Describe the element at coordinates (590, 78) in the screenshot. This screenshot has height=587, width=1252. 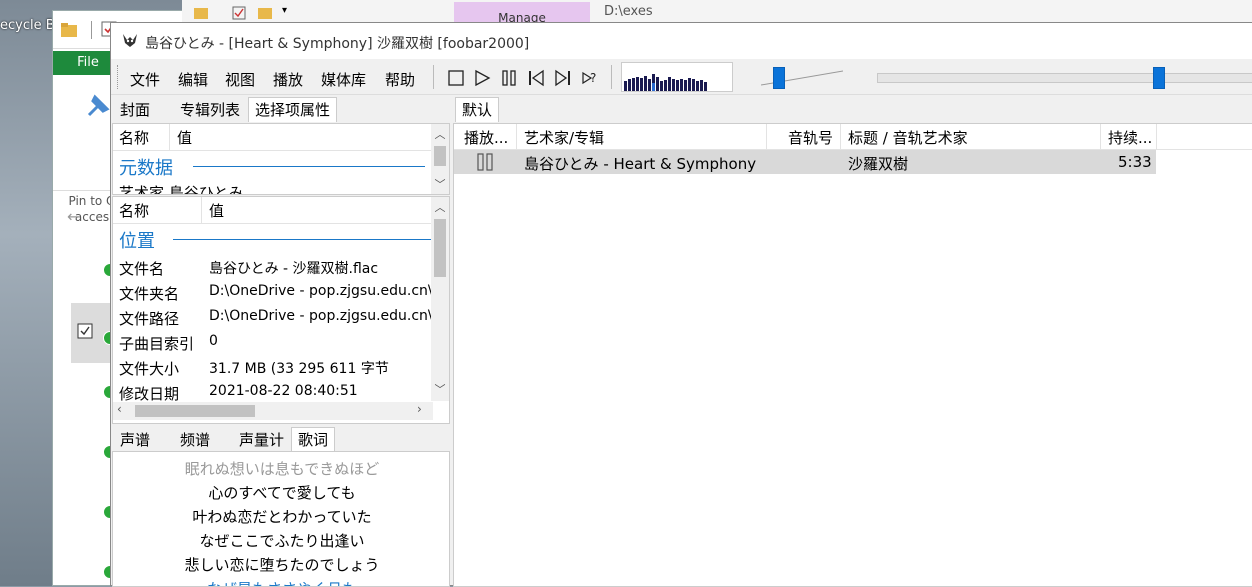
I see `random-icon: ?` at that location.